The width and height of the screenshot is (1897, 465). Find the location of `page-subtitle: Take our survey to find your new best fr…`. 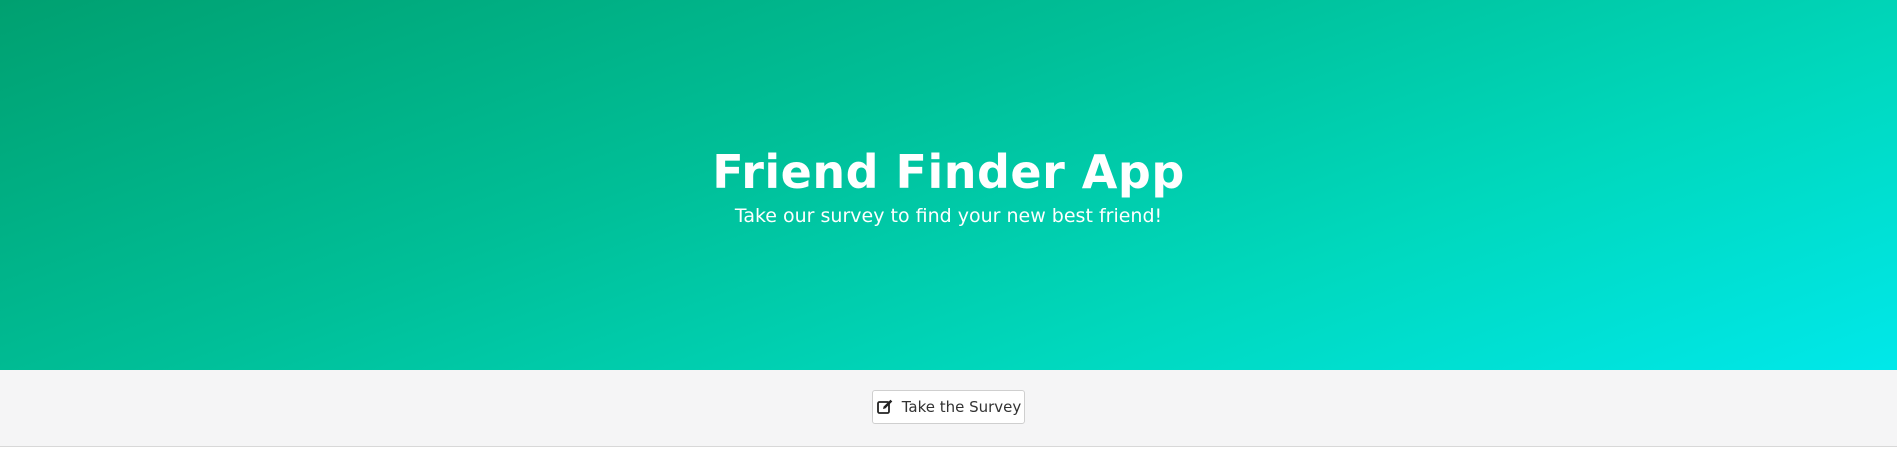

page-subtitle: Take our survey to find your new best fr… is located at coordinates (948, 216).